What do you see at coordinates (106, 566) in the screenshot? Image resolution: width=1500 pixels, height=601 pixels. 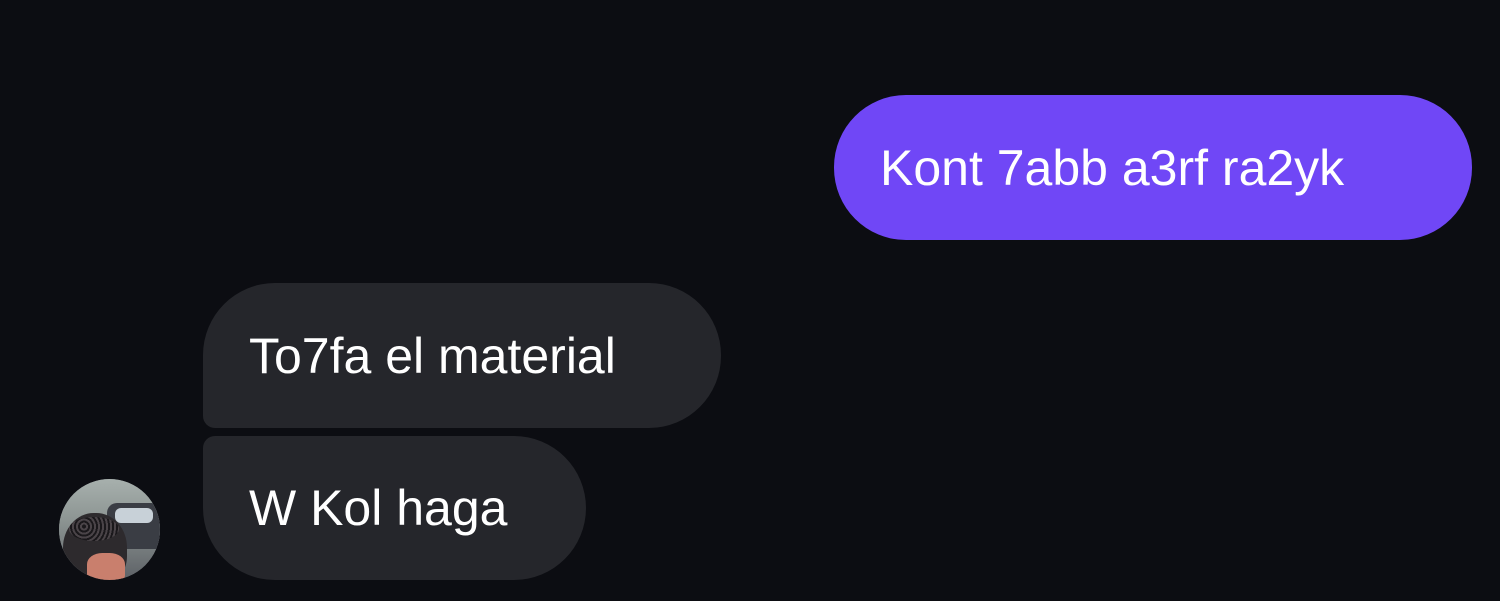 I see `avatar-skin-shape` at bounding box center [106, 566].